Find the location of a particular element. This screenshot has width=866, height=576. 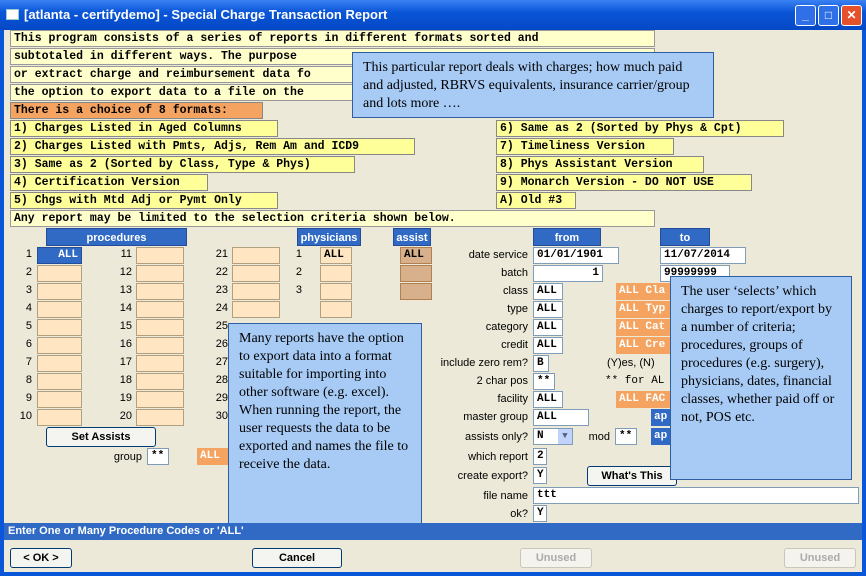

format-1: 1) Charges Listed in Aged Columns is located at coordinates (144, 128).